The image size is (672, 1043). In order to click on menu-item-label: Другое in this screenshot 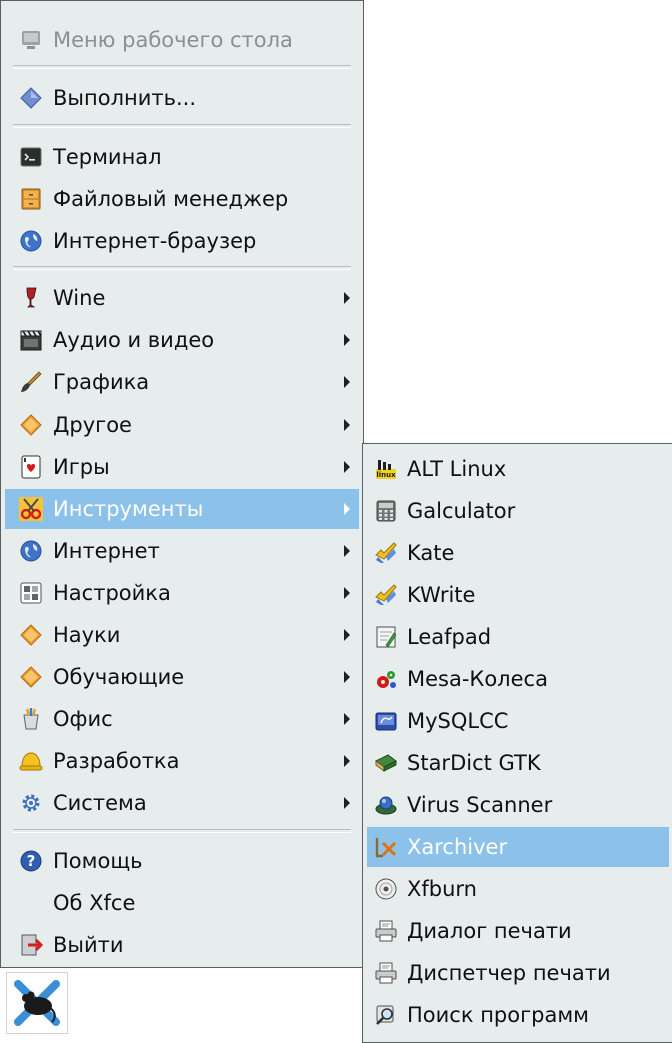, I will do `click(92, 425)`.